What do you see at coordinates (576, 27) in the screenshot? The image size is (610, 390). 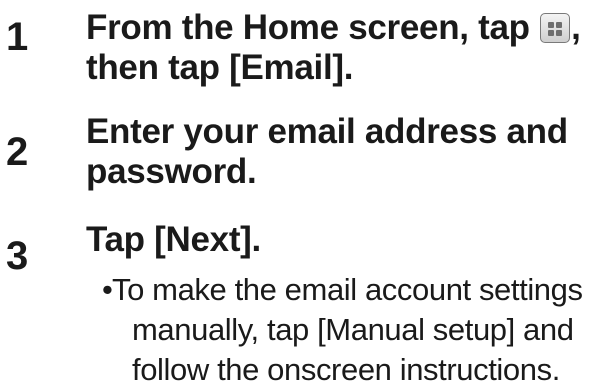 I see `step-text-fragment: ,` at bounding box center [576, 27].